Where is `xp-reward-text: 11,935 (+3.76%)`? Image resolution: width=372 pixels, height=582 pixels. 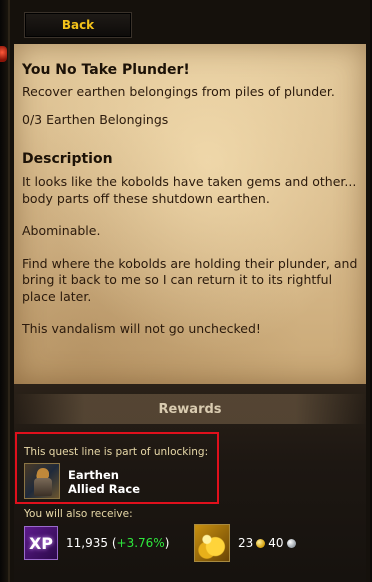 xp-reward-text: 11,935 (+3.76%) is located at coordinates (117, 543).